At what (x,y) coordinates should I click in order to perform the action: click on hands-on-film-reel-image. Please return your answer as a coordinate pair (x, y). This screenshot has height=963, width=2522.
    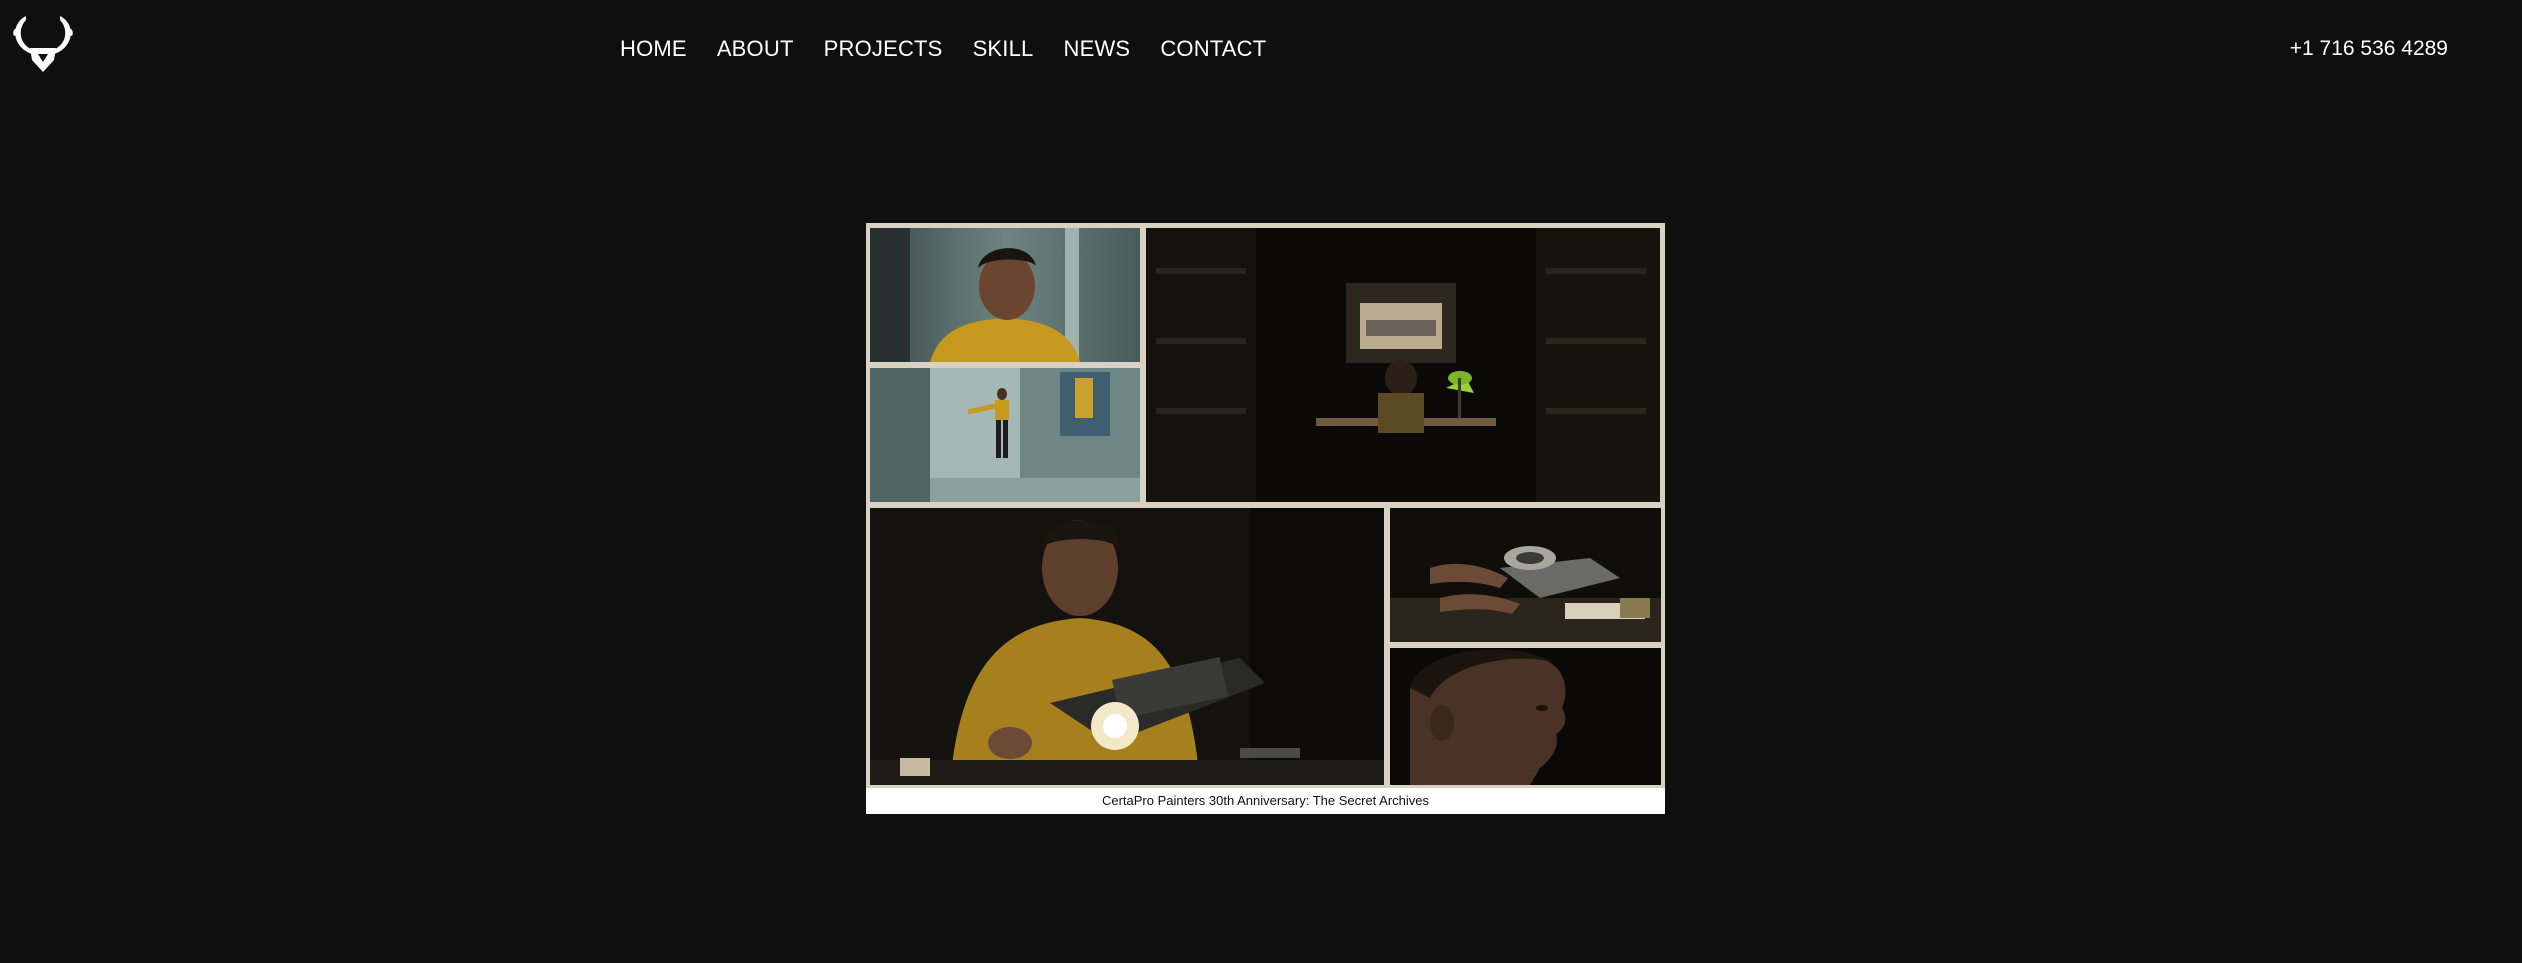
    Looking at the image, I should click on (1525, 575).